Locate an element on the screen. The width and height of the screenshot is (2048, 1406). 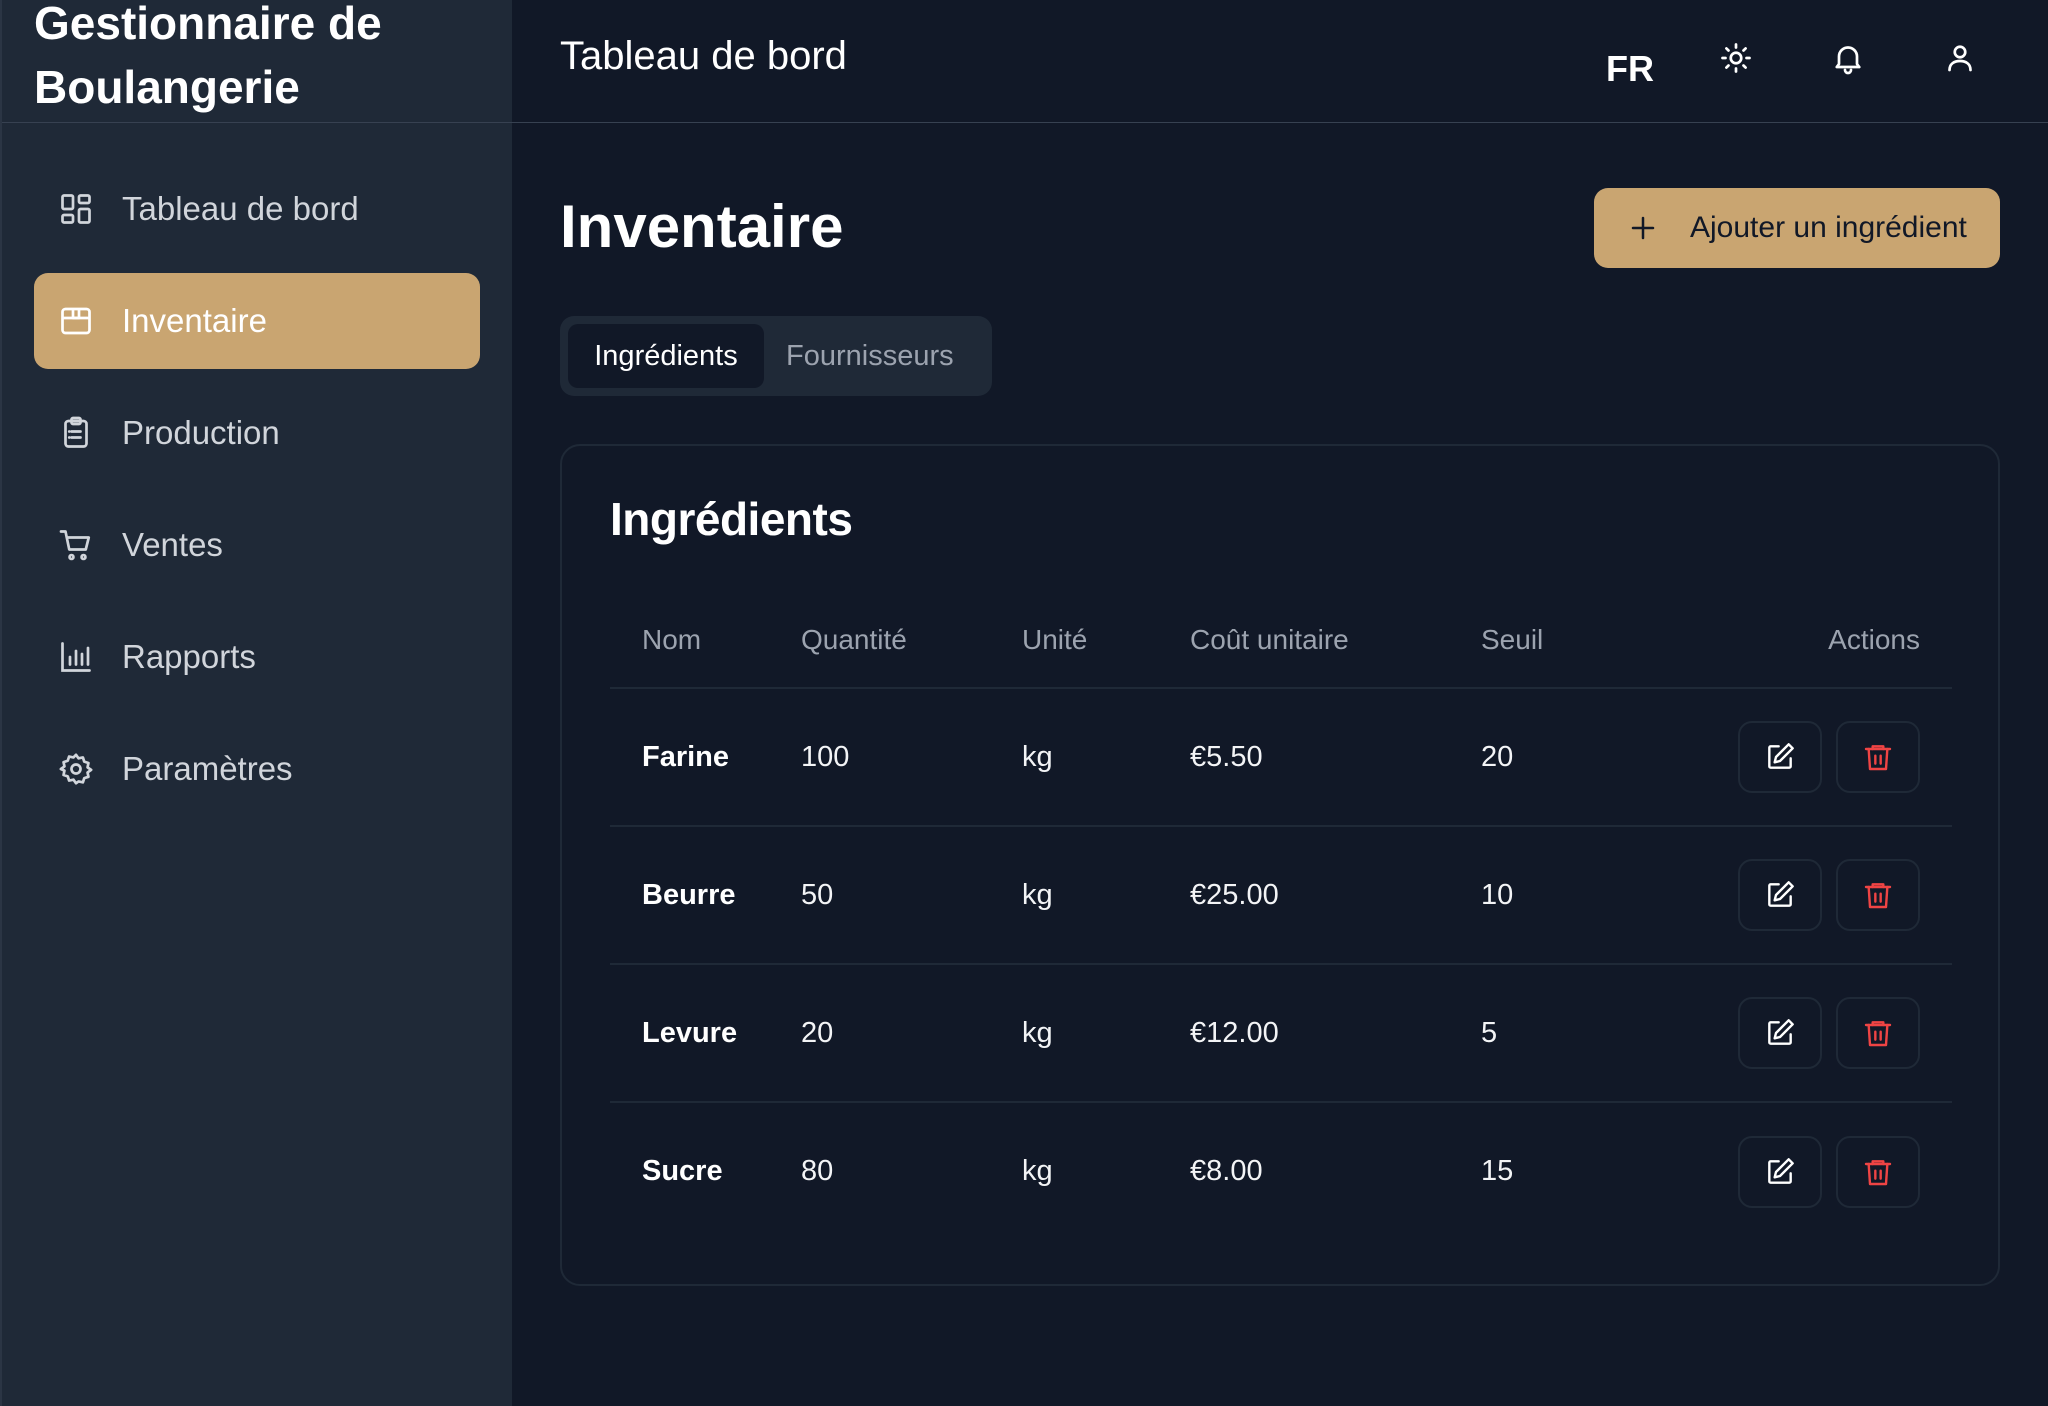
sidebar-item-label: Paramètres is located at coordinates (207, 768).